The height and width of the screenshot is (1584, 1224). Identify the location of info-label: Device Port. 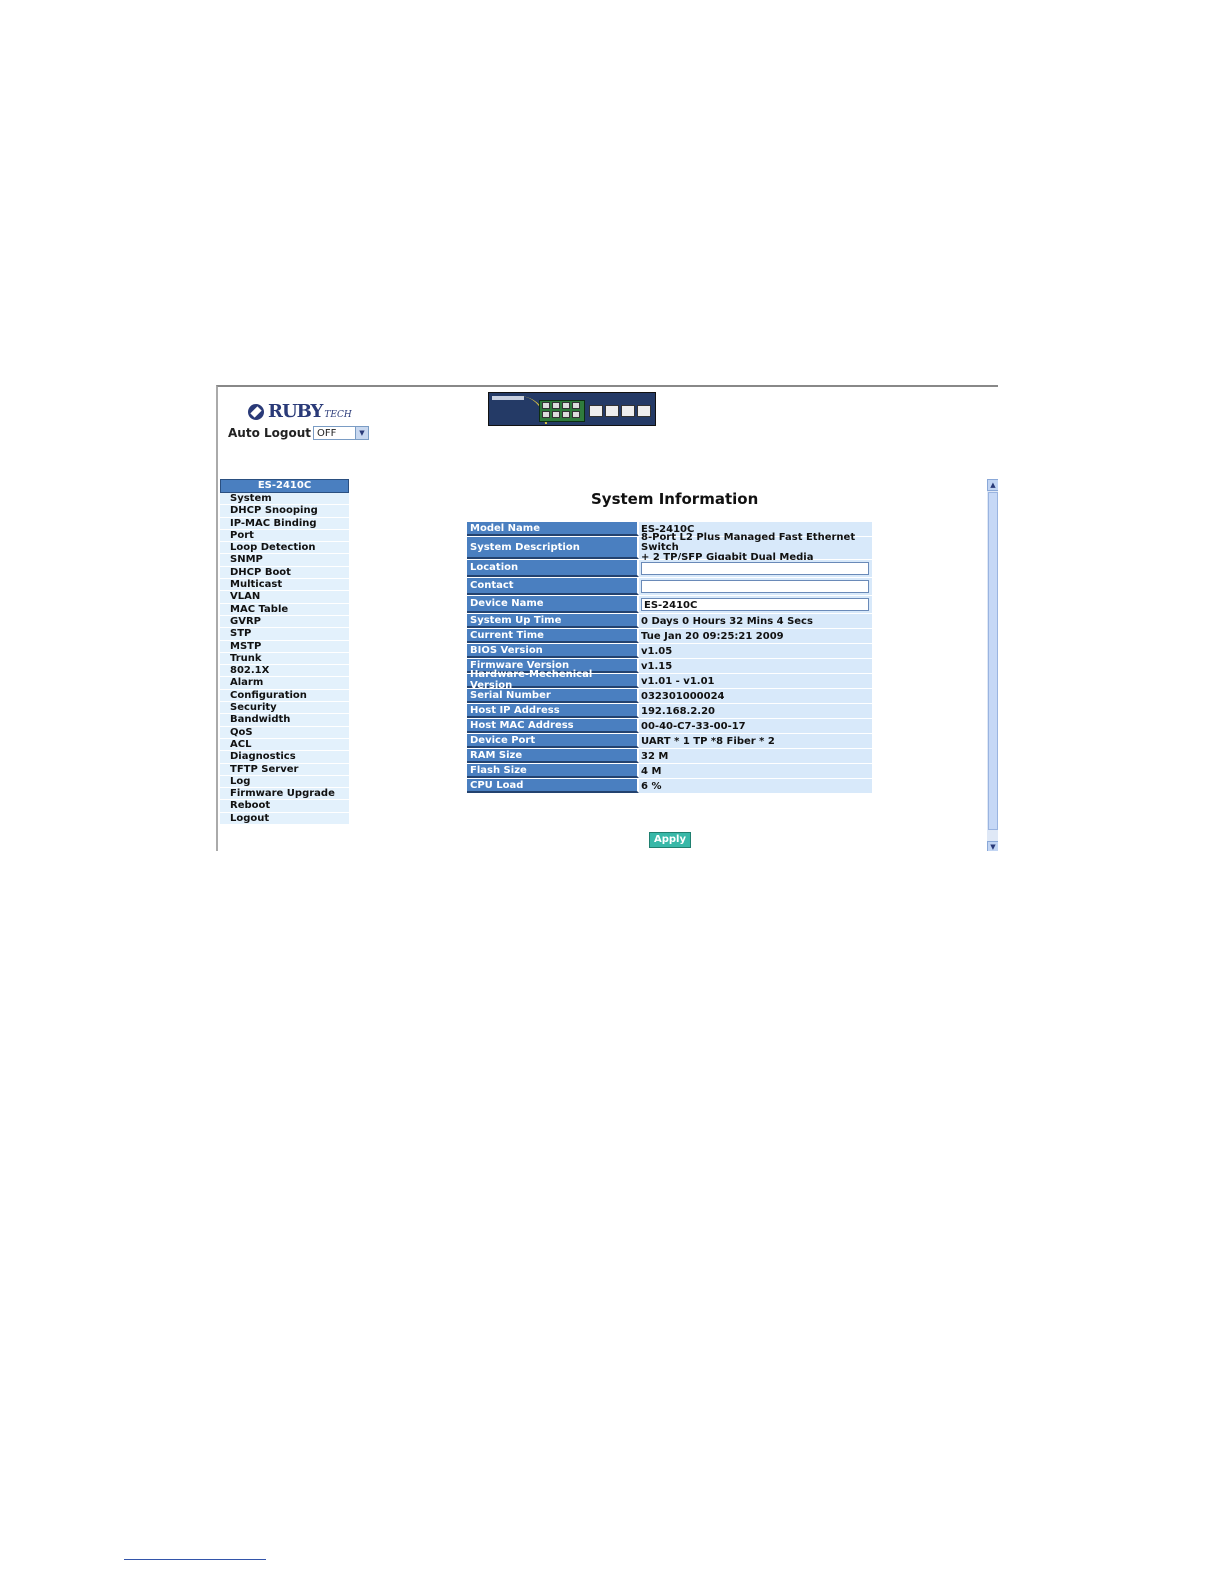
(553, 741).